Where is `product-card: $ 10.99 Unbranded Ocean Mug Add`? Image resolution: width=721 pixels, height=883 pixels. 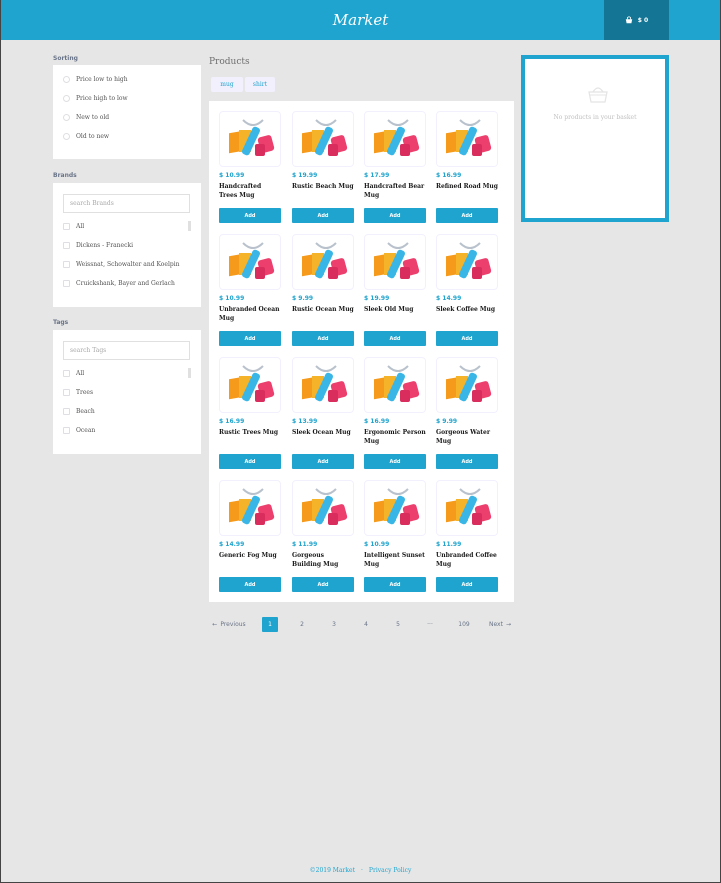 product-card: $ 10.99 Unbranded Ocean Mug Add is located at coordinates (250, 290).